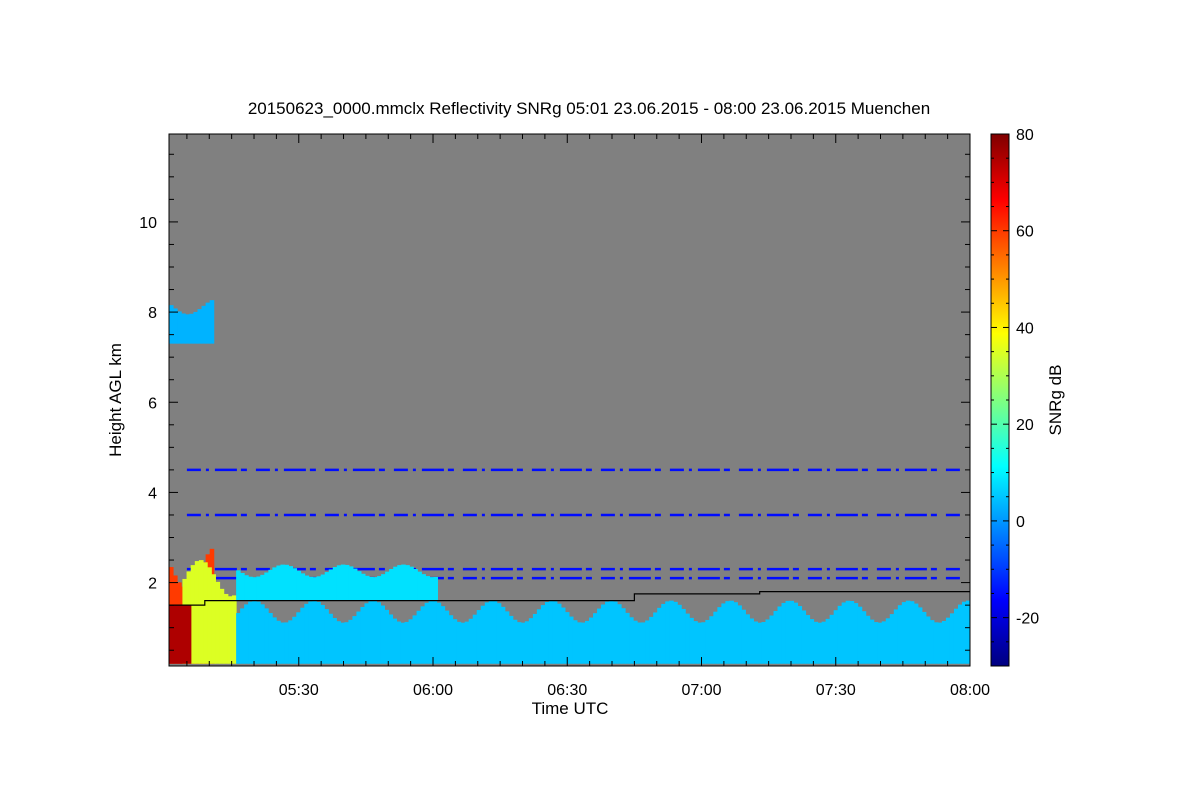 Image resolution: width=1200 pixels, height=800 pixels. Describe the element at coordinates (433, 690) in the screenshot. I see `x-tick-label: 06:00` at that location.